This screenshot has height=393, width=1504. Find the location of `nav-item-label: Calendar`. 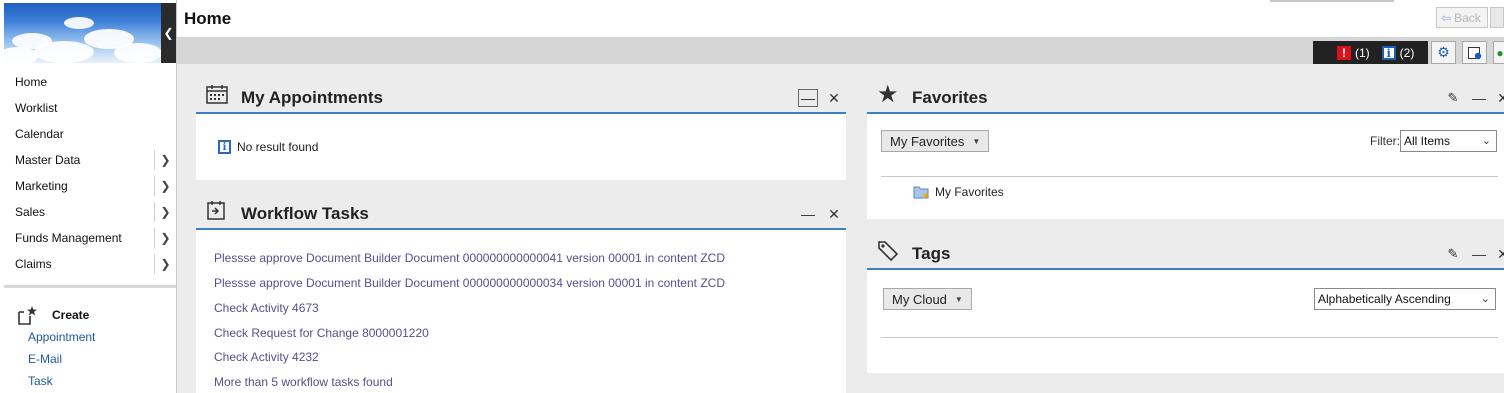

nav-item-label: Calendar is located at coordinates (39, 134).